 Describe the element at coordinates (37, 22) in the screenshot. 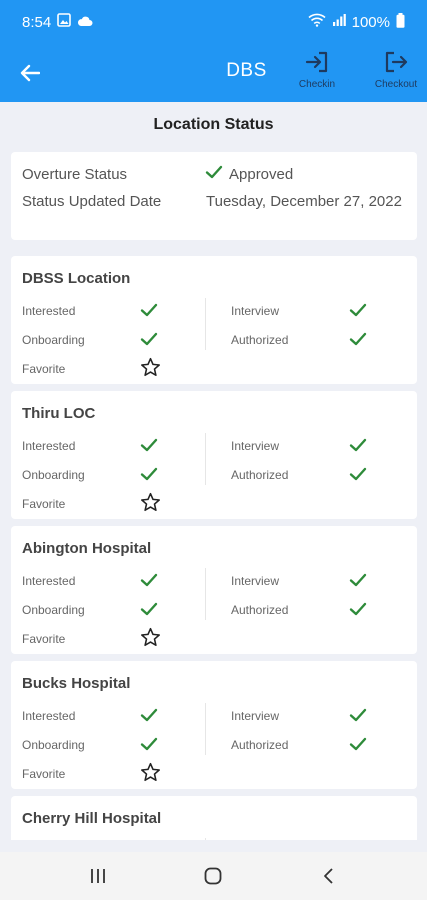

I see `status-time: 8:54` at that location.